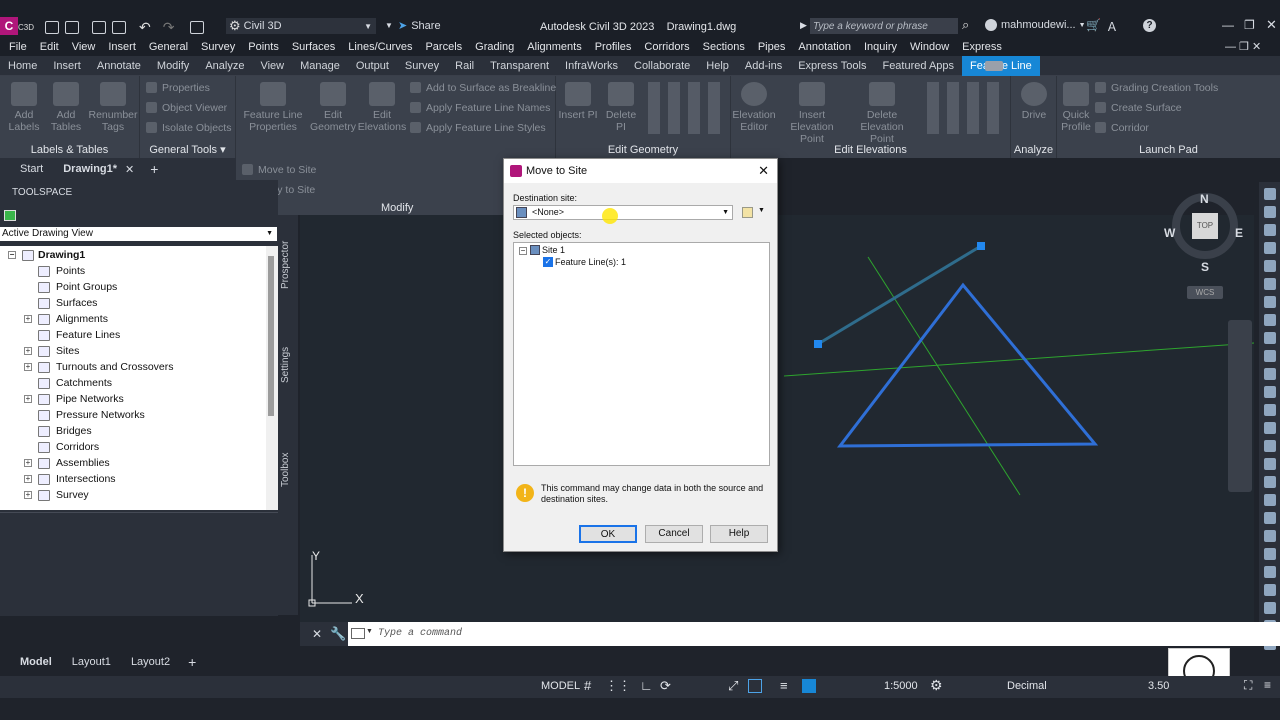 This screenshot has height=720, width=1280. I want to click on menu-item: Inquiry, so click(880, 47).